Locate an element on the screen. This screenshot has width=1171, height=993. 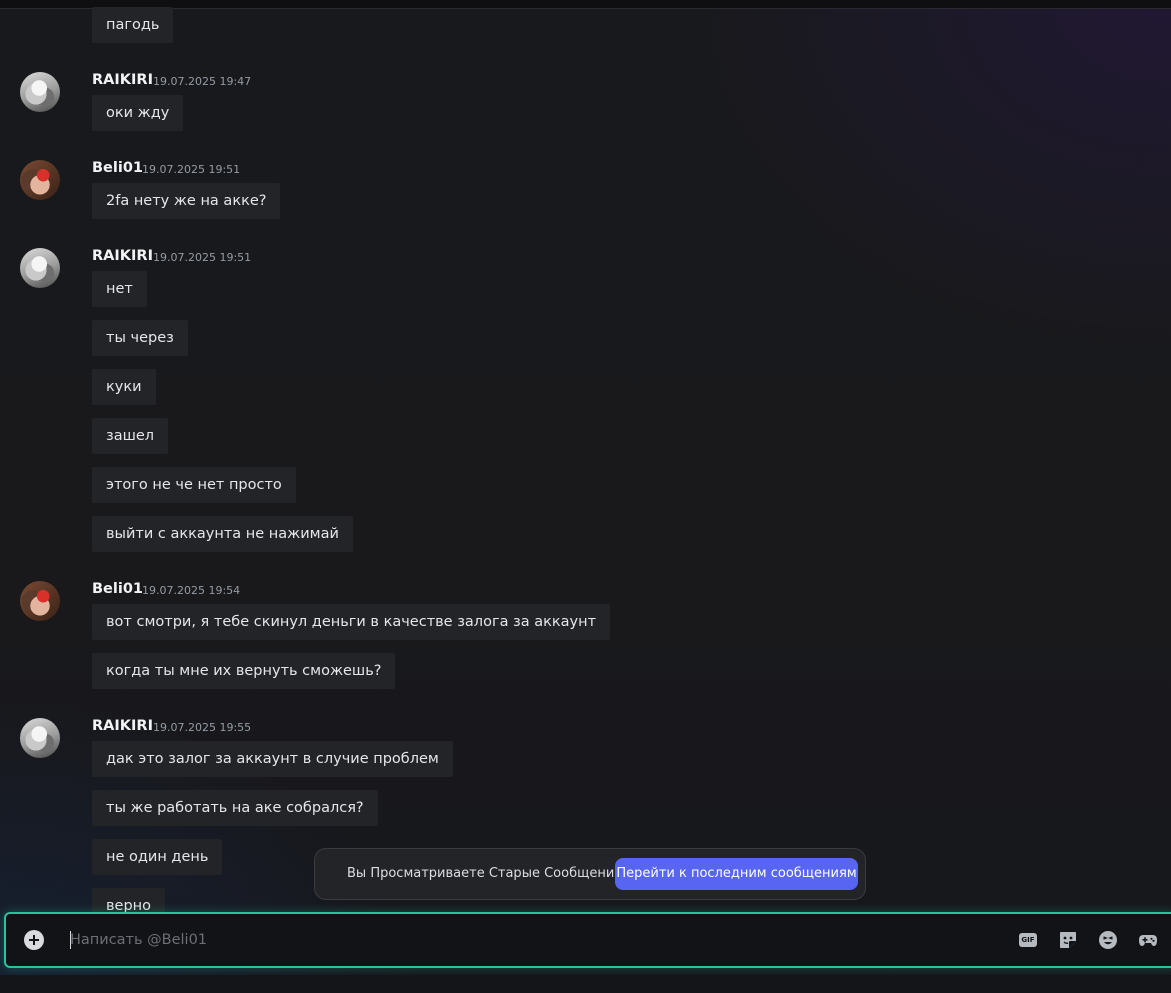
bottom-strip is located at coordinates (585, 984).